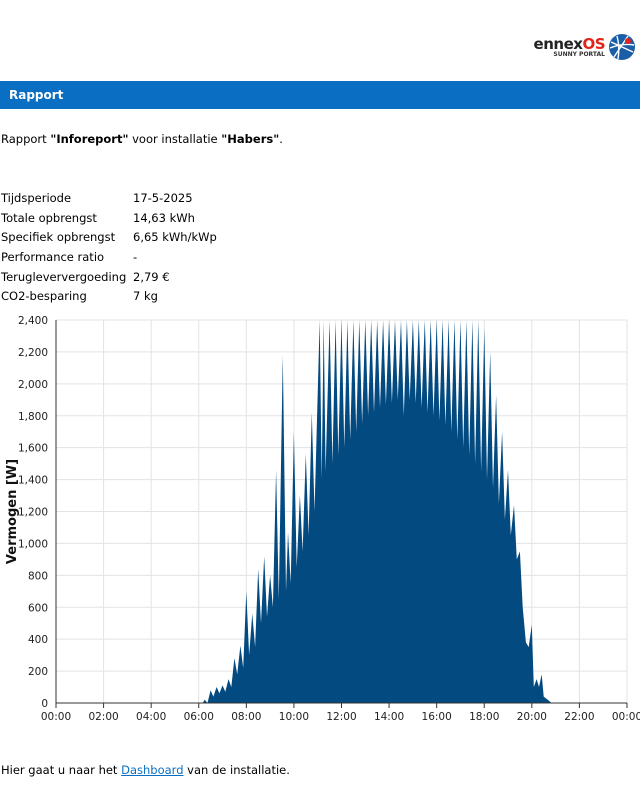 Image resolution: width=640 pixels, height=793 pixels. I want to click on intro-middle: voor installatie, so click(175, 139).